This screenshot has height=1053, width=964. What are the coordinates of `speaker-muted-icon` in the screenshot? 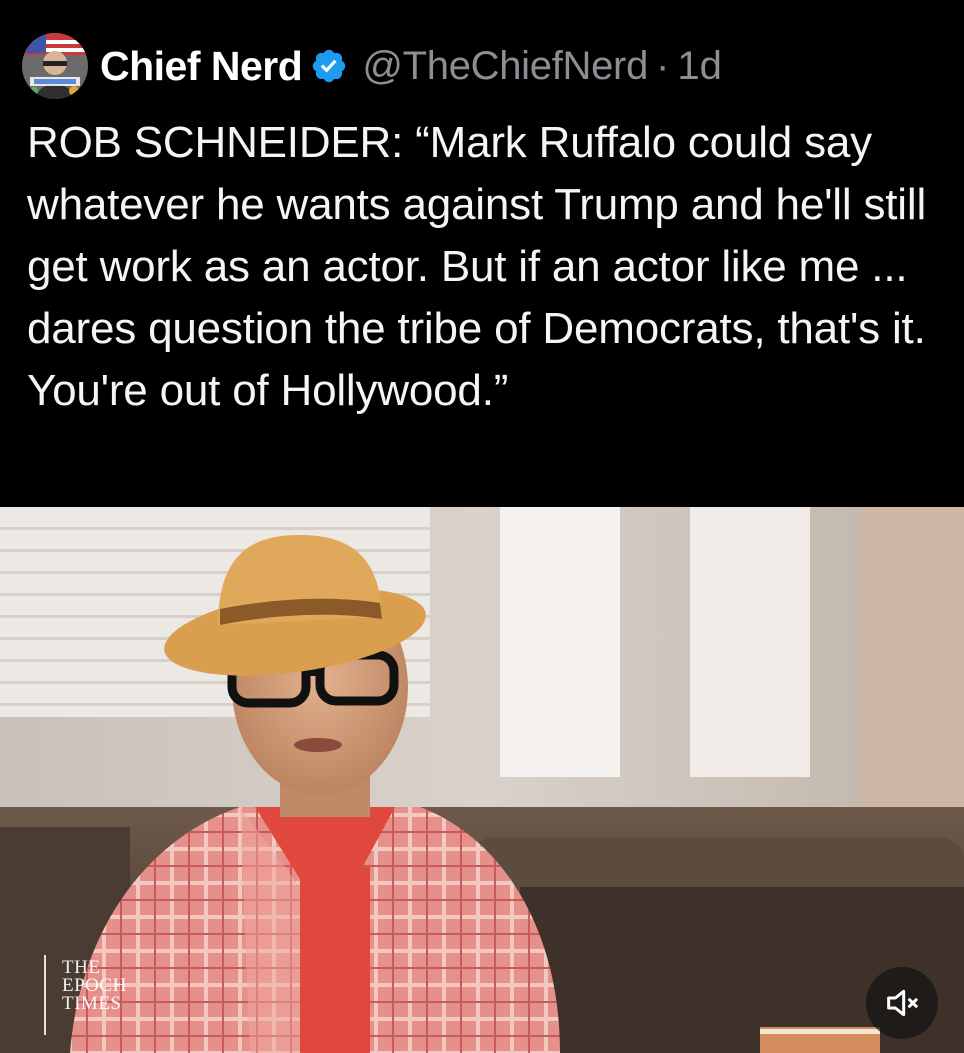 It's located at (902, 1003).